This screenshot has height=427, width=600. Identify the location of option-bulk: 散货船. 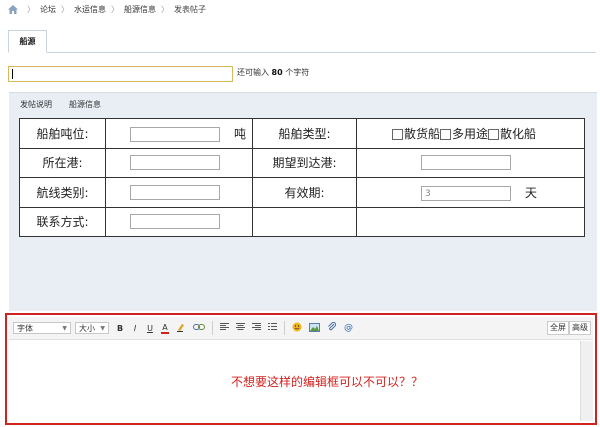
(422, 133).